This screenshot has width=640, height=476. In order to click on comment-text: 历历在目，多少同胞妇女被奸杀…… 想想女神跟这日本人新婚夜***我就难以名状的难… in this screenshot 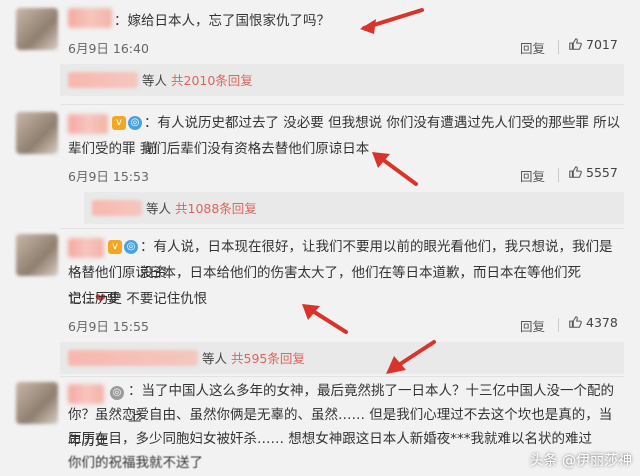, I will do `click(330, 439)`.